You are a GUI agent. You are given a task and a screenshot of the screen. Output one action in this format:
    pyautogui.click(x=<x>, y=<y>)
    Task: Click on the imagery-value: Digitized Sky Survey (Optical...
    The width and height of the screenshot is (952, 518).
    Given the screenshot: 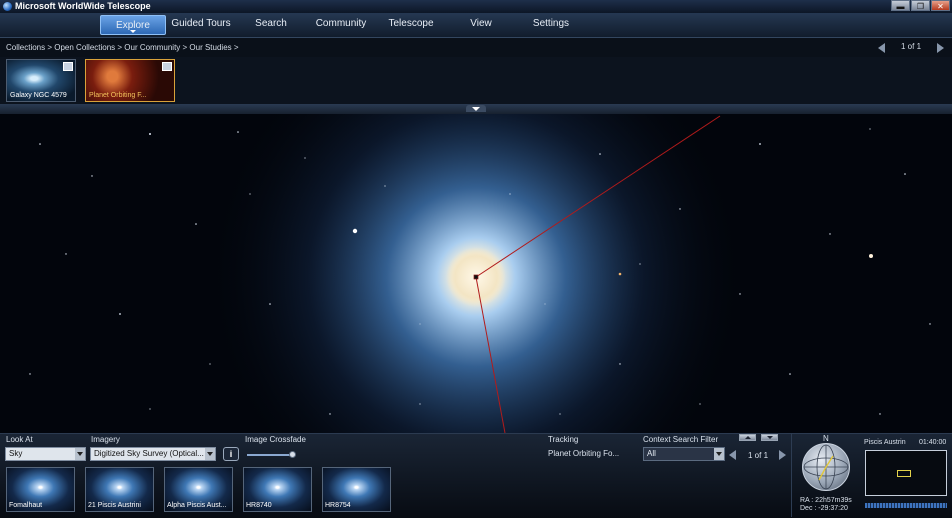 What is the action you would take?
    pyautogui.click(x=149, y=453)
    